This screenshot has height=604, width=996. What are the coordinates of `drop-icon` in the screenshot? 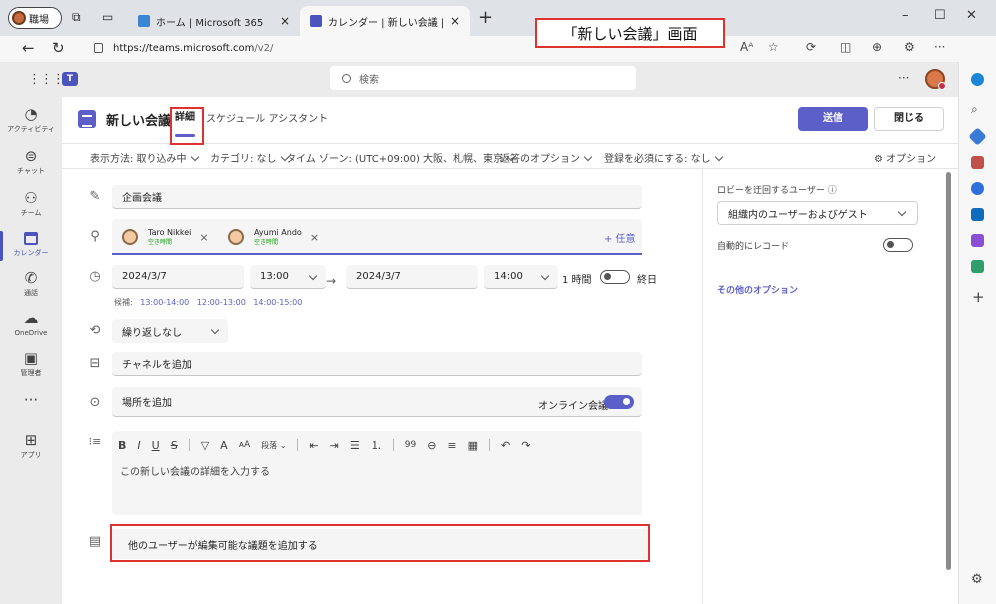 It's located at (977, 266).